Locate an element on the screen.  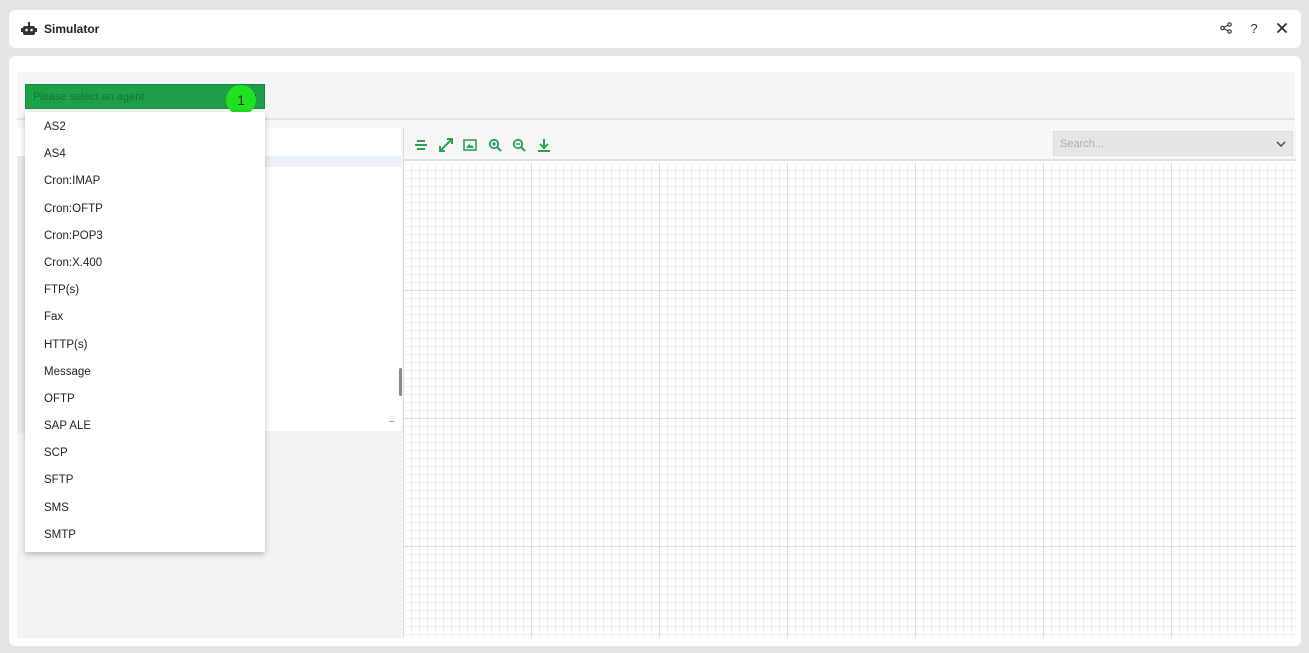
agent-option: Cron:POP3 is located at coordinates (145, 236).